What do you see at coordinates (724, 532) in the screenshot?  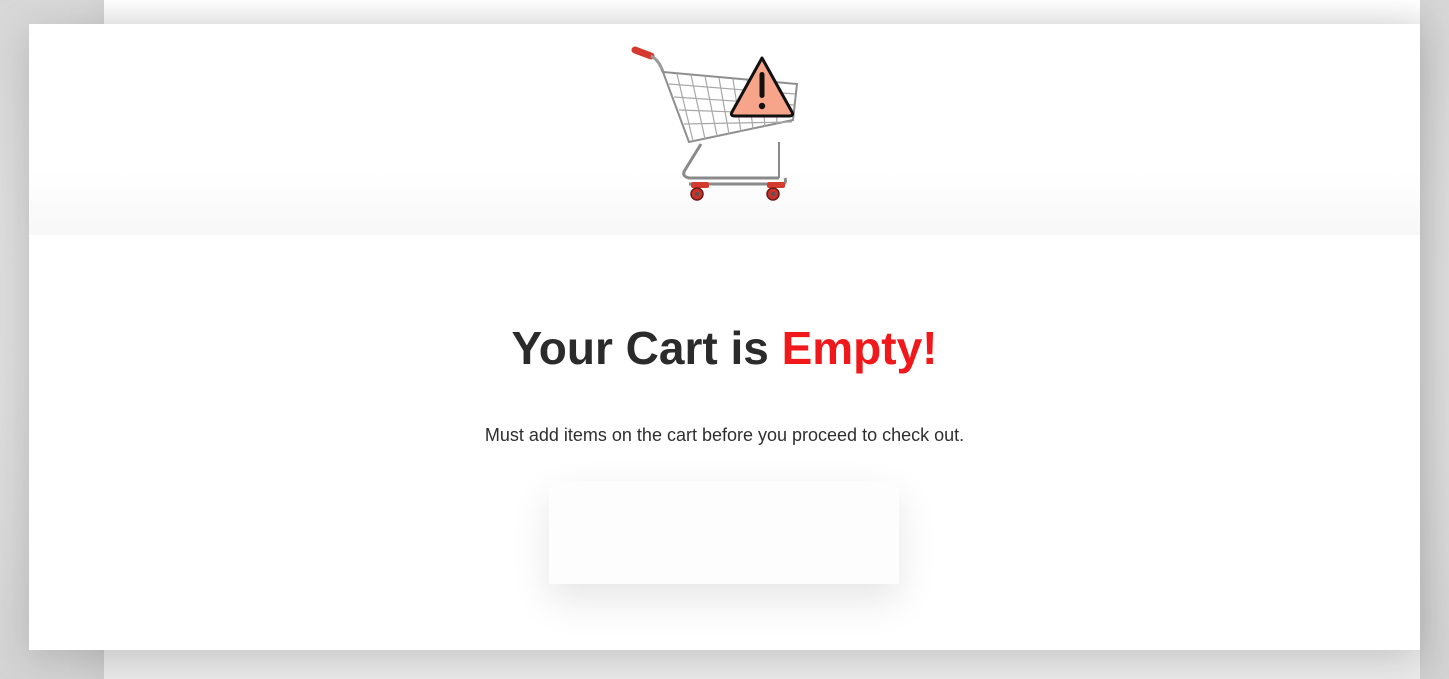 I see `continue-shopping-button` at bounding box center [724, 532].